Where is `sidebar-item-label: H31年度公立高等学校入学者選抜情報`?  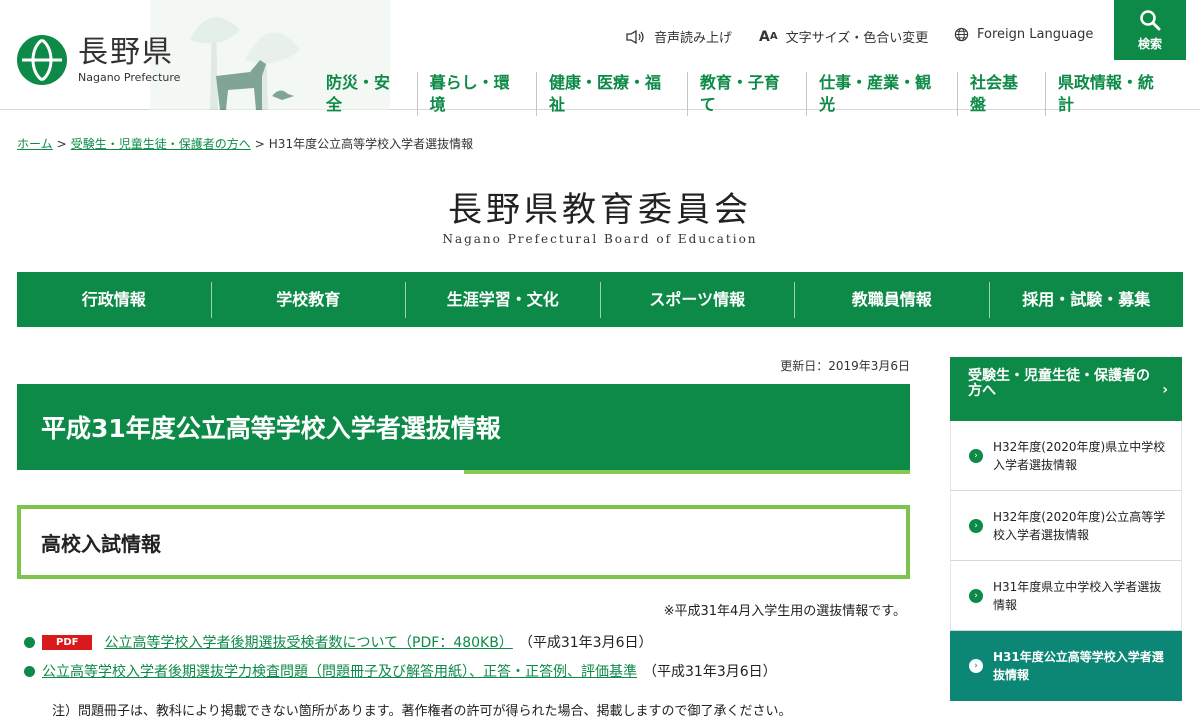
sidebar-item-label: H31年度公立高等学校入学者選抜情報 is located at coordinates (1078, 665).